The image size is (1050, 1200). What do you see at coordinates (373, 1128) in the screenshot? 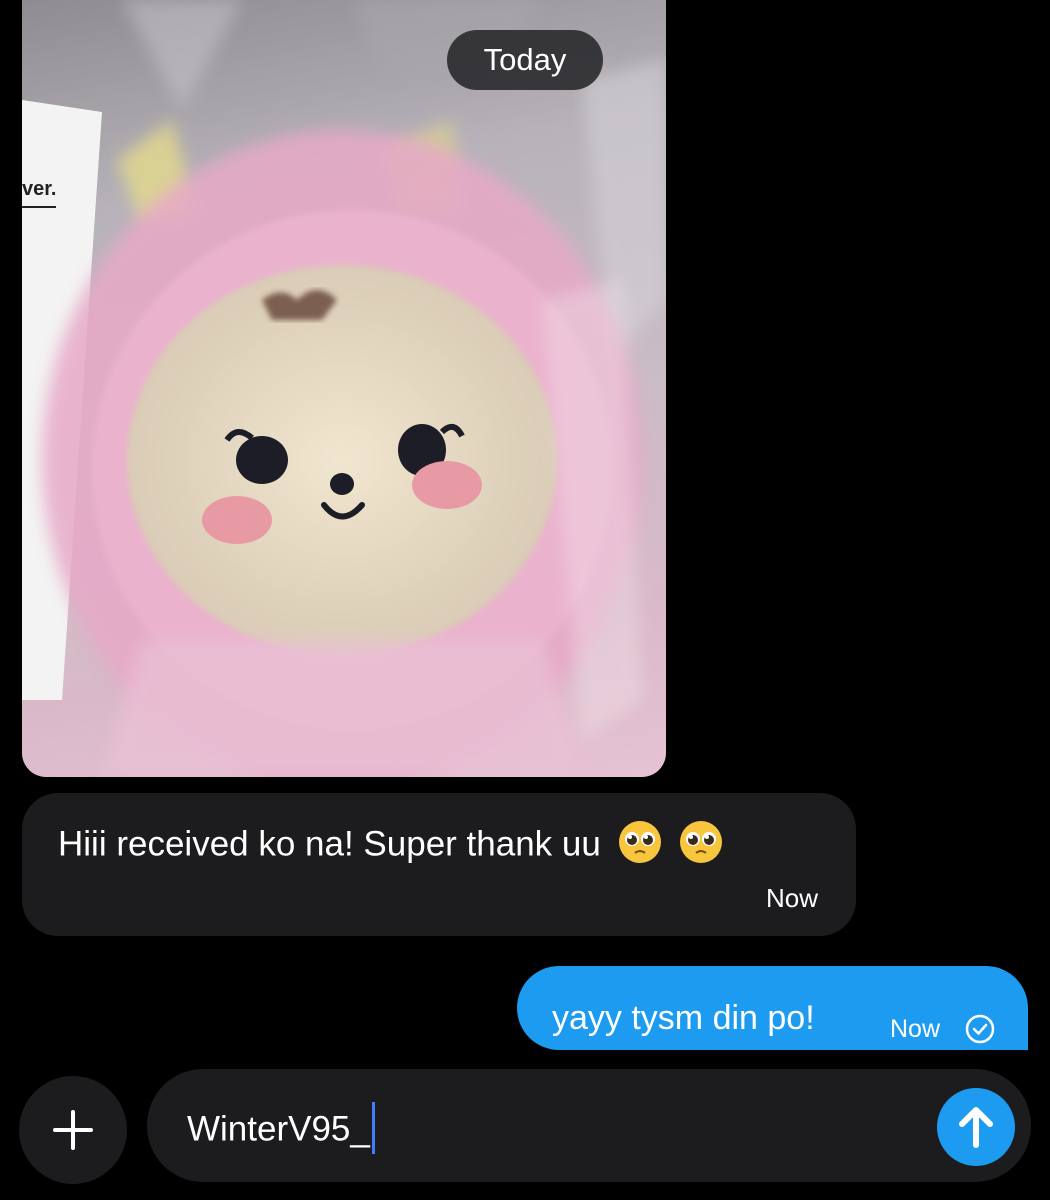
I see `text-caret` at bounding box center [373, 1128].